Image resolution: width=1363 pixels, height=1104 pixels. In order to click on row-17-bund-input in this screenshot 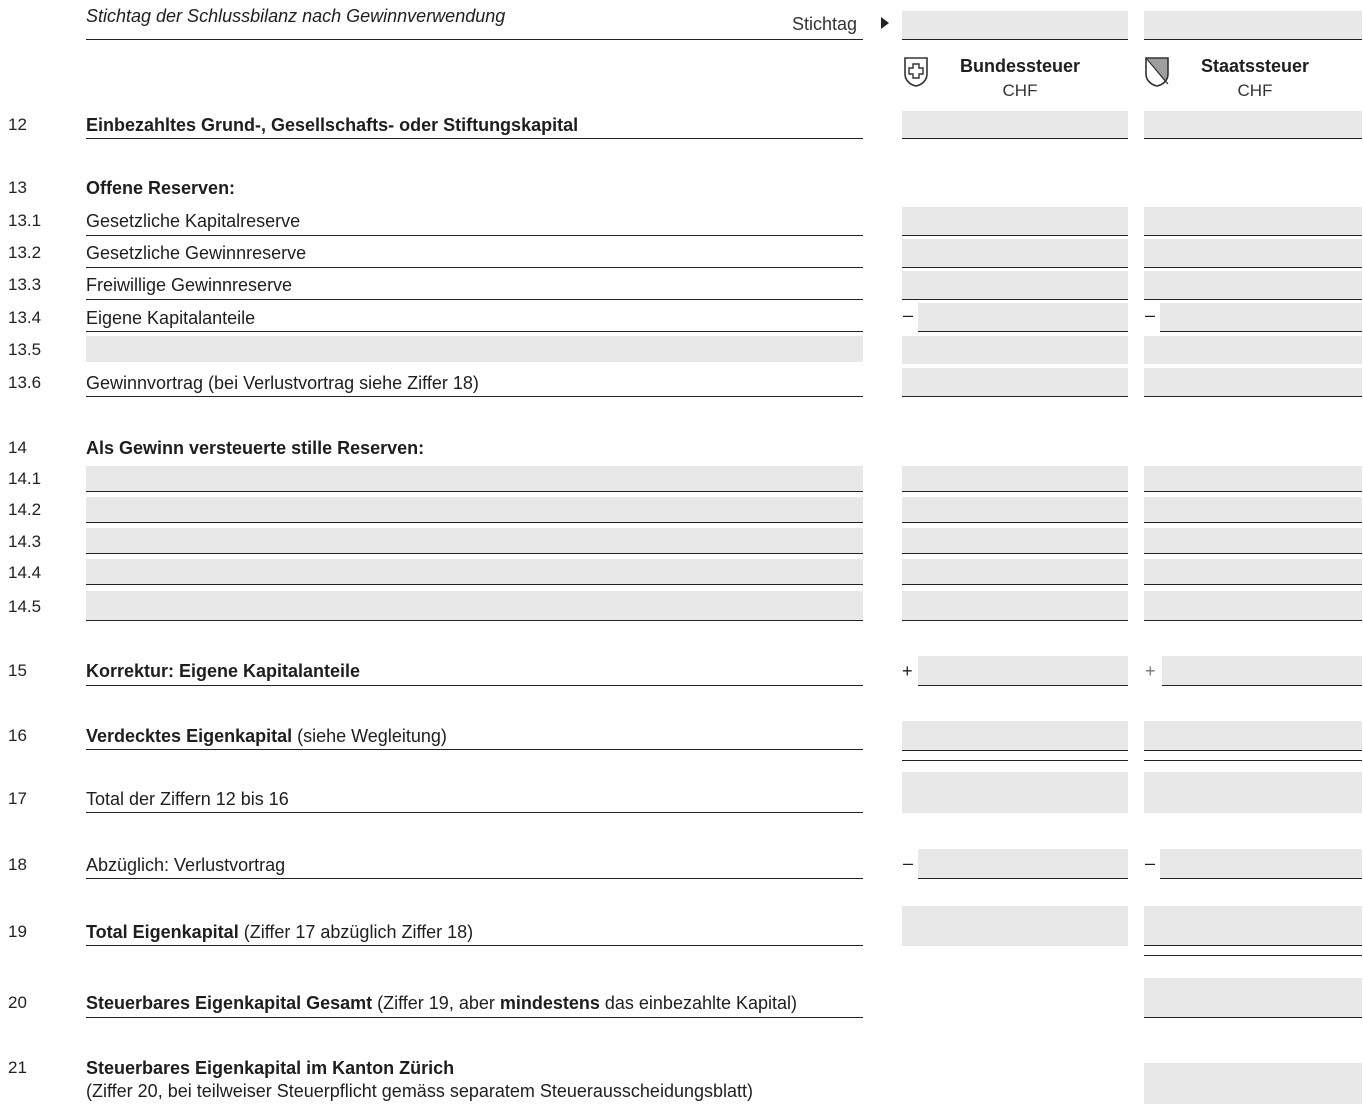, I will do `click(1015, 792)`.